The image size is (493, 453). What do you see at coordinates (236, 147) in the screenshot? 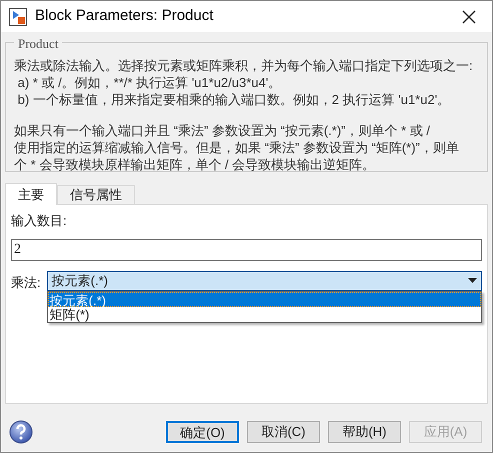
I see `description-line: 使用指定的运算缩减输入信号。但是，如果 “乘法” 参数设置为 “矩阵(*)”，则单` at bounding box center [236, 147].